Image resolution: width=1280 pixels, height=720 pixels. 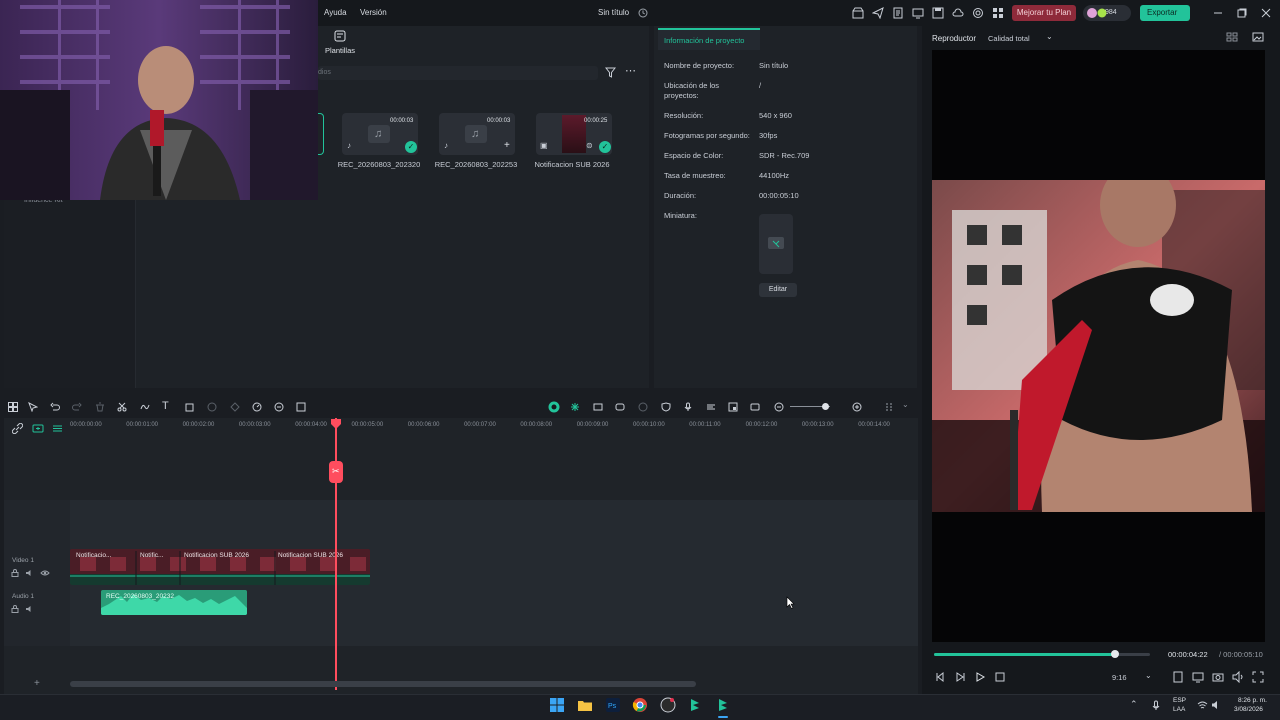 I want to click on audio-adjust-icon, so click(x=145, y=407).